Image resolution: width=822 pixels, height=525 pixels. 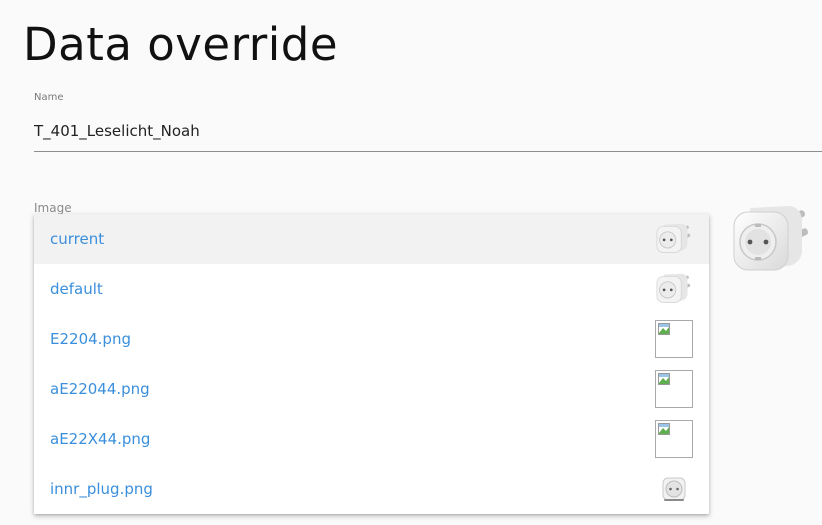 What do you see at coordinates (100, 439) in the screenshot?
I see `option-label: aE22X44.png` at bounding box center [100, 439].